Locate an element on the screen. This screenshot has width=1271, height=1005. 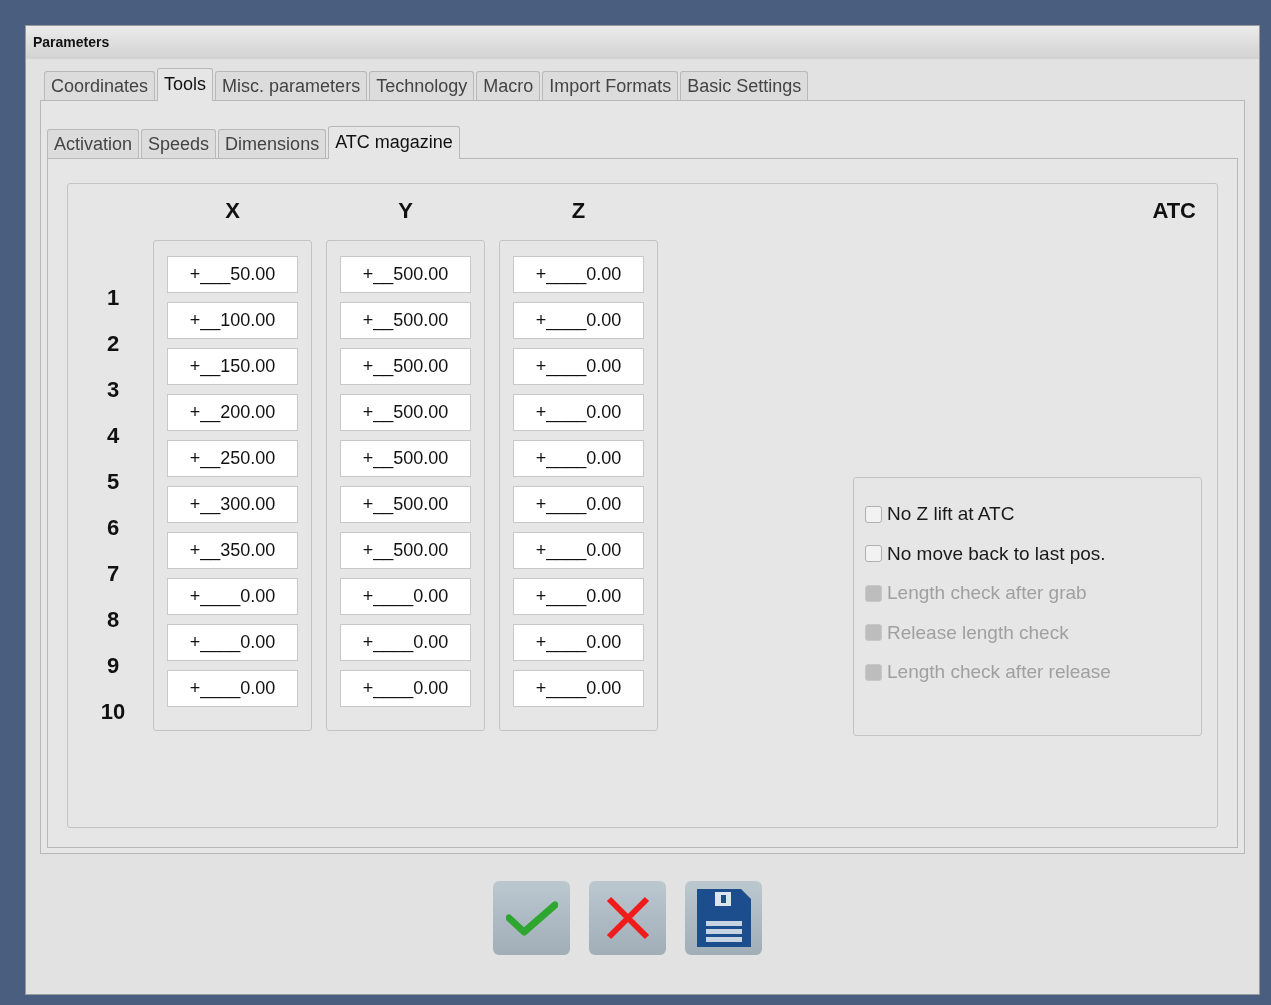
column-heading: X is located at coordinates (232, 211).